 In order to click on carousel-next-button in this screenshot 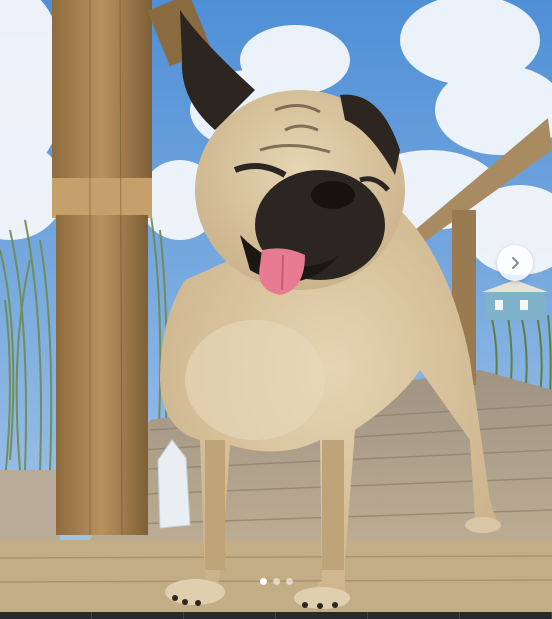, I will do `click(515, 263)`.